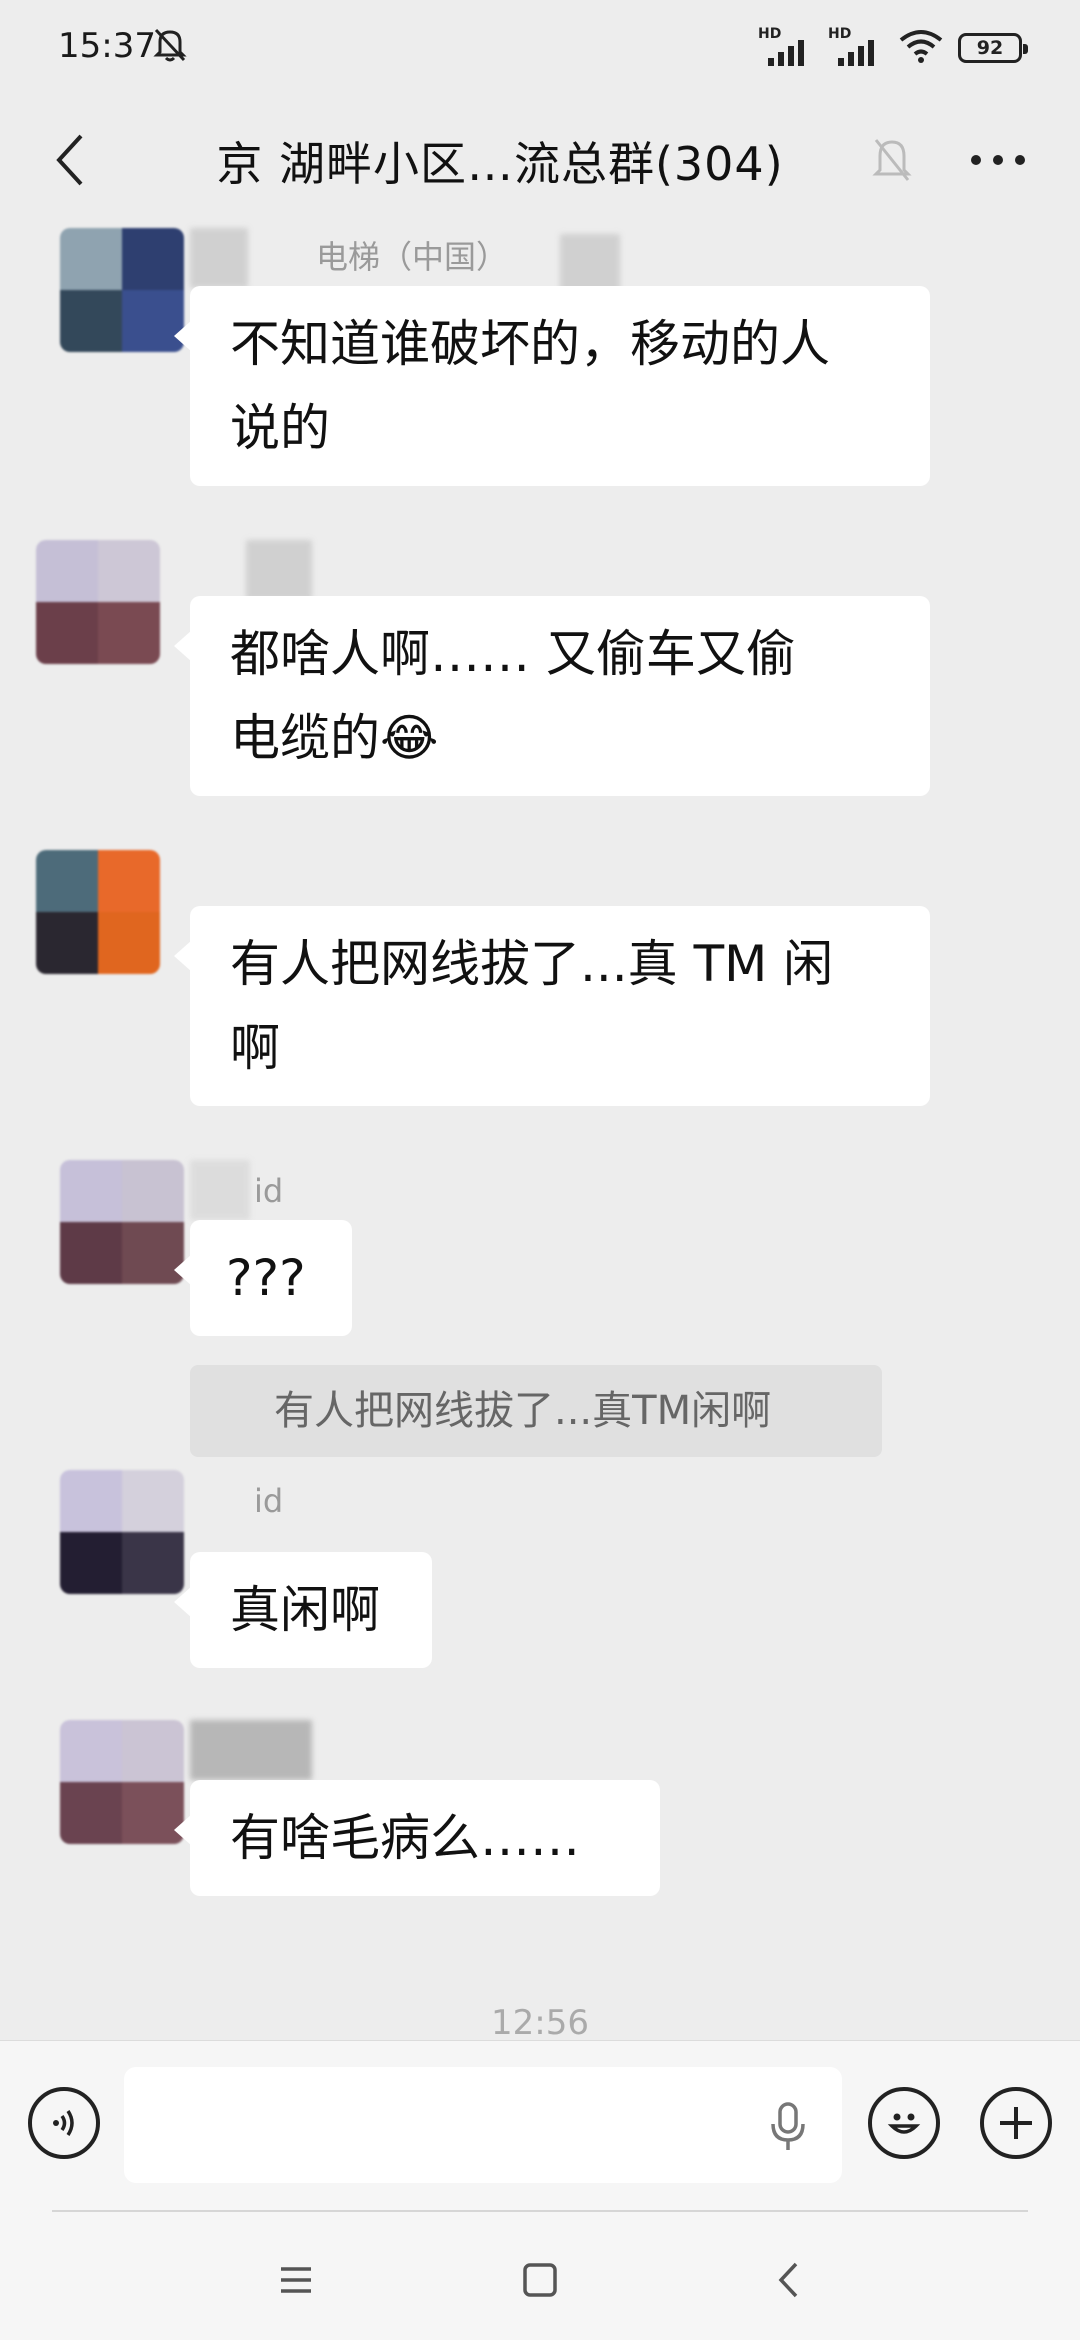  Describe the element at coordinates (893, 48) in the screenshot. I see `status-indicators: HD HD 92` at that location.